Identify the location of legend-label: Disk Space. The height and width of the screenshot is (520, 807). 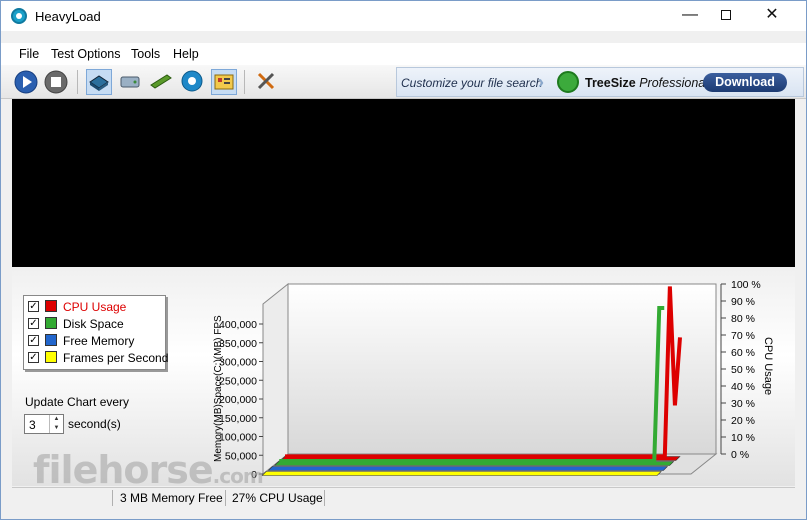
(93, 324).